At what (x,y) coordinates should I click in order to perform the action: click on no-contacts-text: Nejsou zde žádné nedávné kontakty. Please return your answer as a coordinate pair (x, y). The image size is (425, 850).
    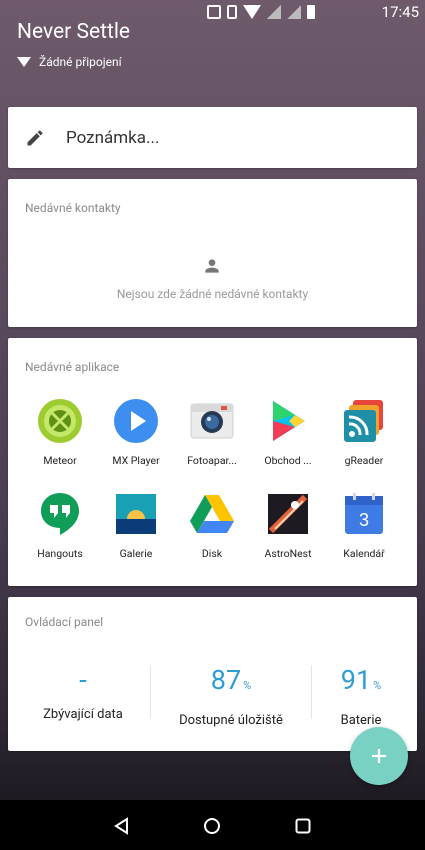
    Looking at the image, I should click on (212, 294).